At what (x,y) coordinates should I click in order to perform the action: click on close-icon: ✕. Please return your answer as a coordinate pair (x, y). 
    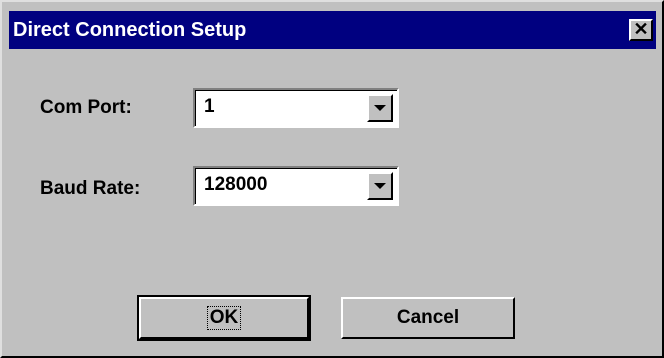
    Looking at the image, I should click on (641, 29).